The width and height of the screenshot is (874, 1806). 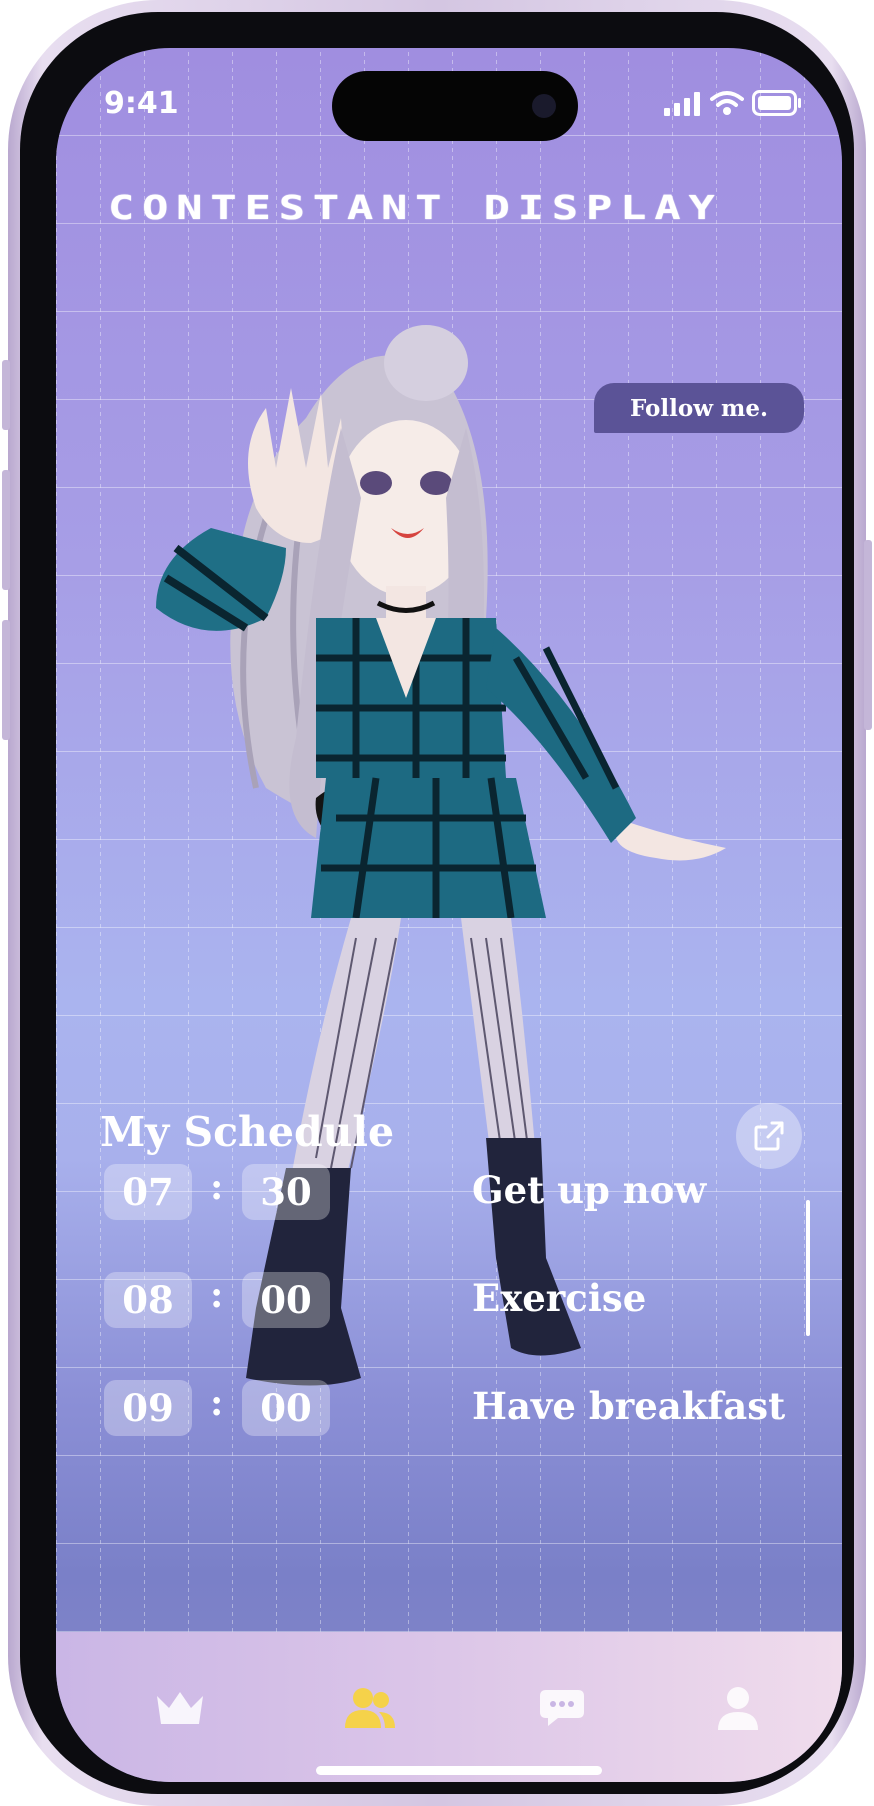 I want to click on hour-box: 09, so click(x=148, y=1408).